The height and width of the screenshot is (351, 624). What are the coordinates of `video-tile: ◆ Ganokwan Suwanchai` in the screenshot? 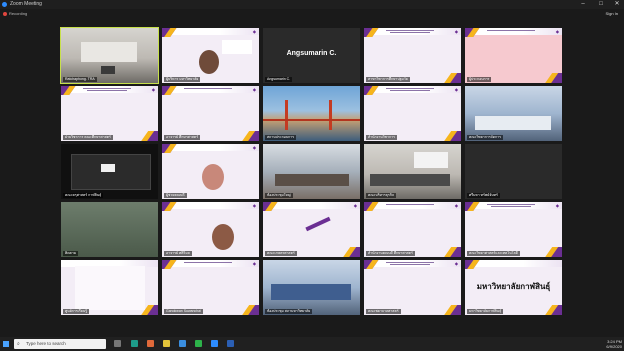 It's located at (210, 287).